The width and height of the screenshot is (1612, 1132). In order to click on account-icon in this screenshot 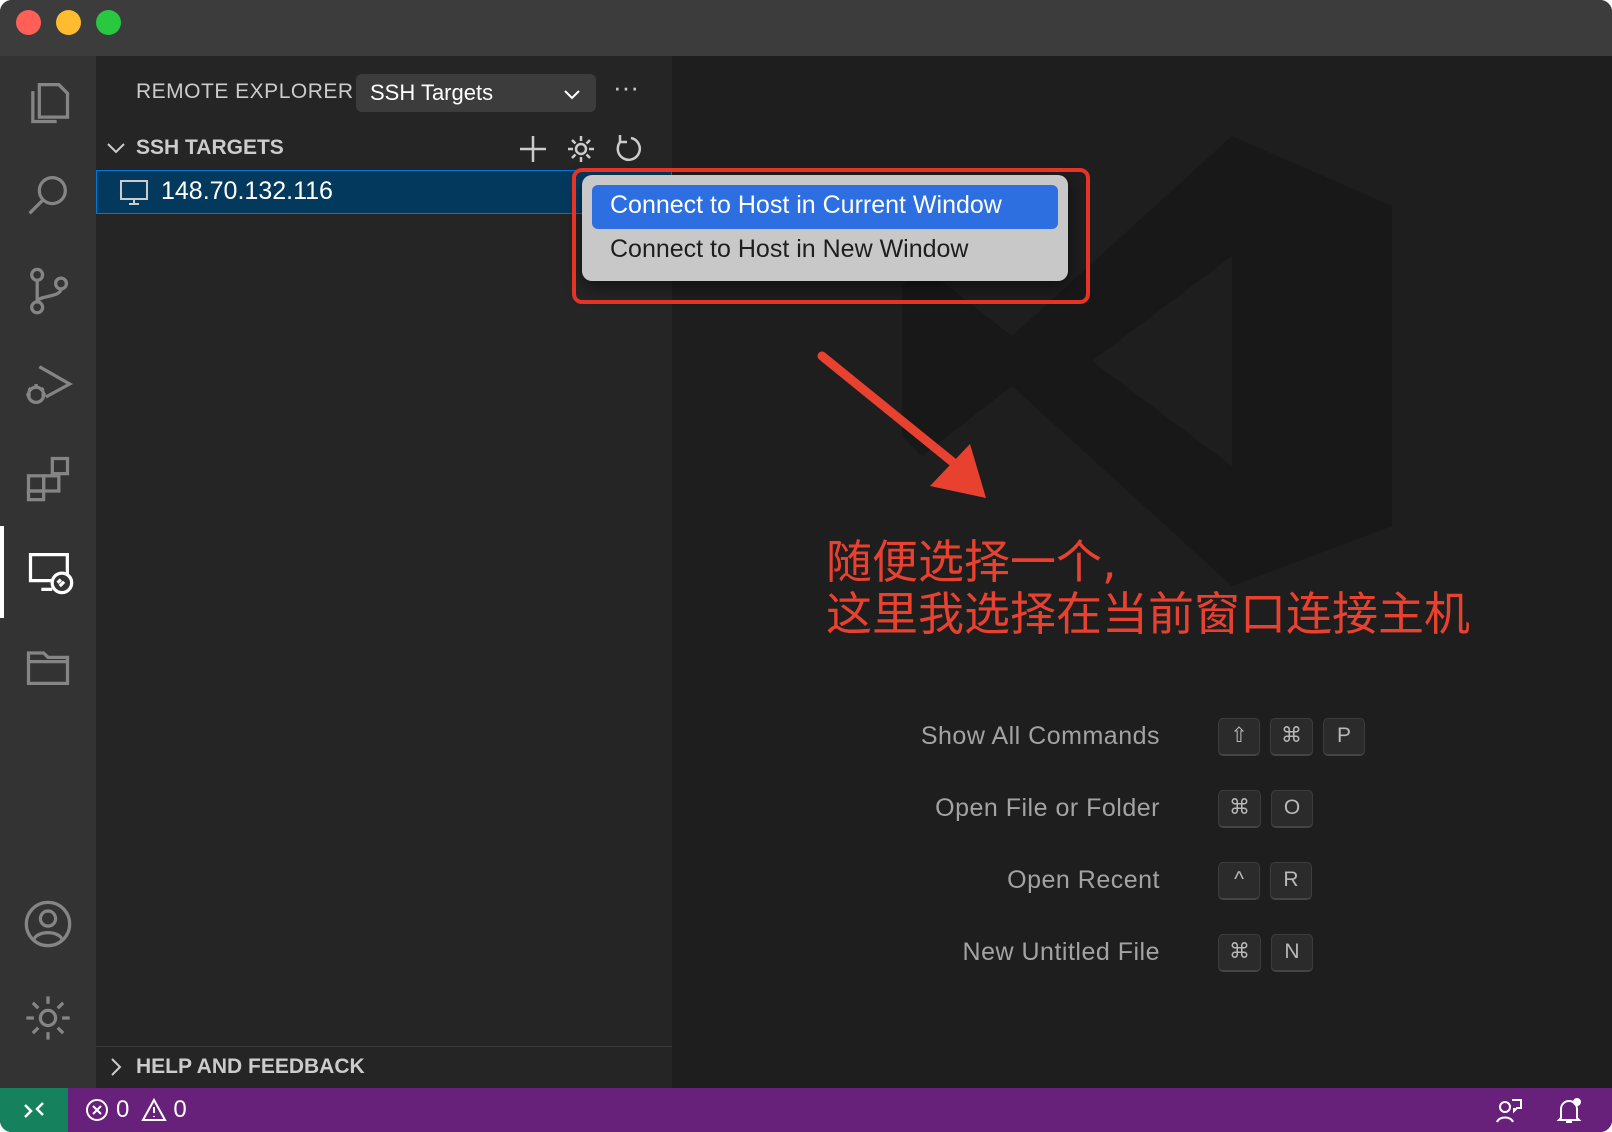, I will do `click(48, 924)`.